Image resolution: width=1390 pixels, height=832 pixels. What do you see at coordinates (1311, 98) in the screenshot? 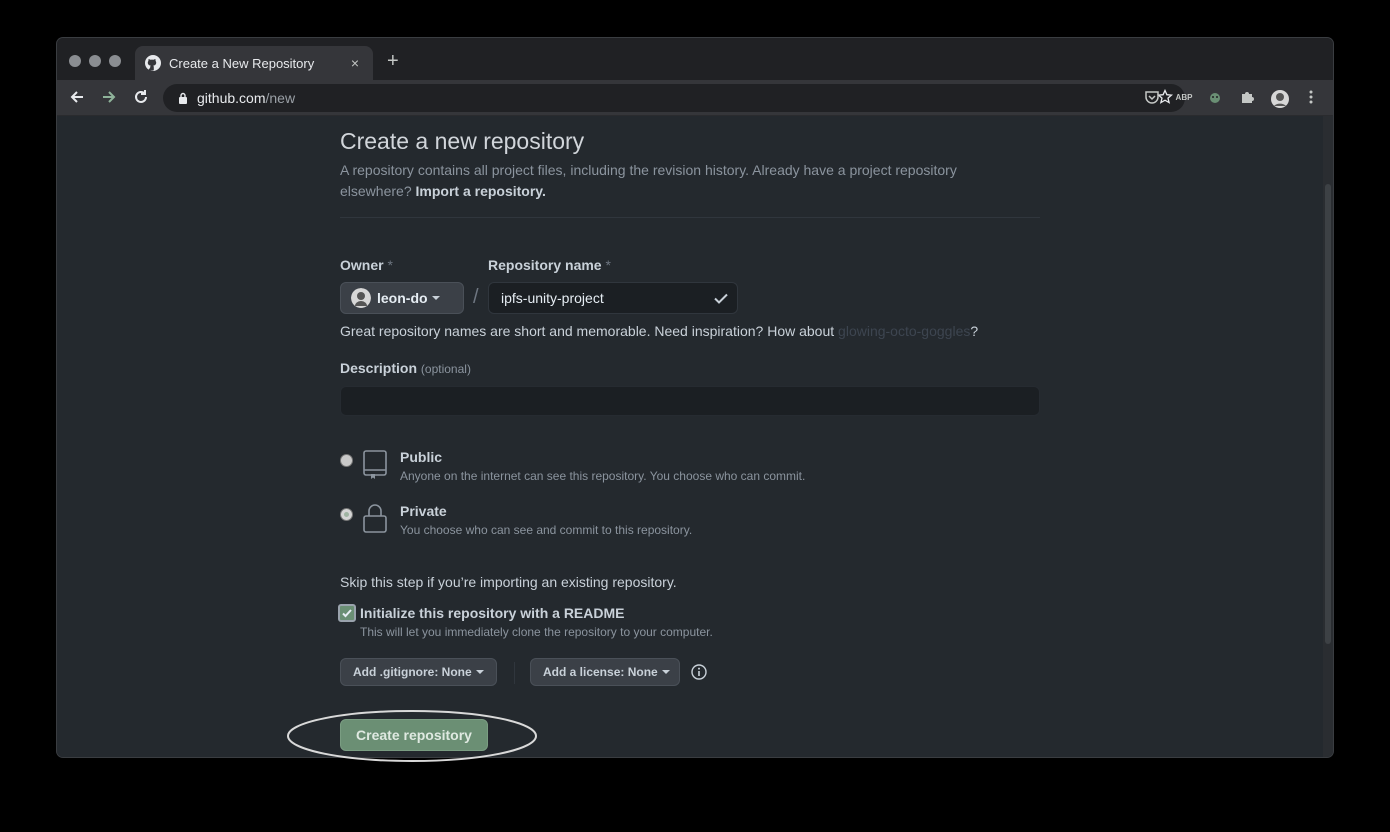
I see `menu-icon` at bounding box center [1311, 98].